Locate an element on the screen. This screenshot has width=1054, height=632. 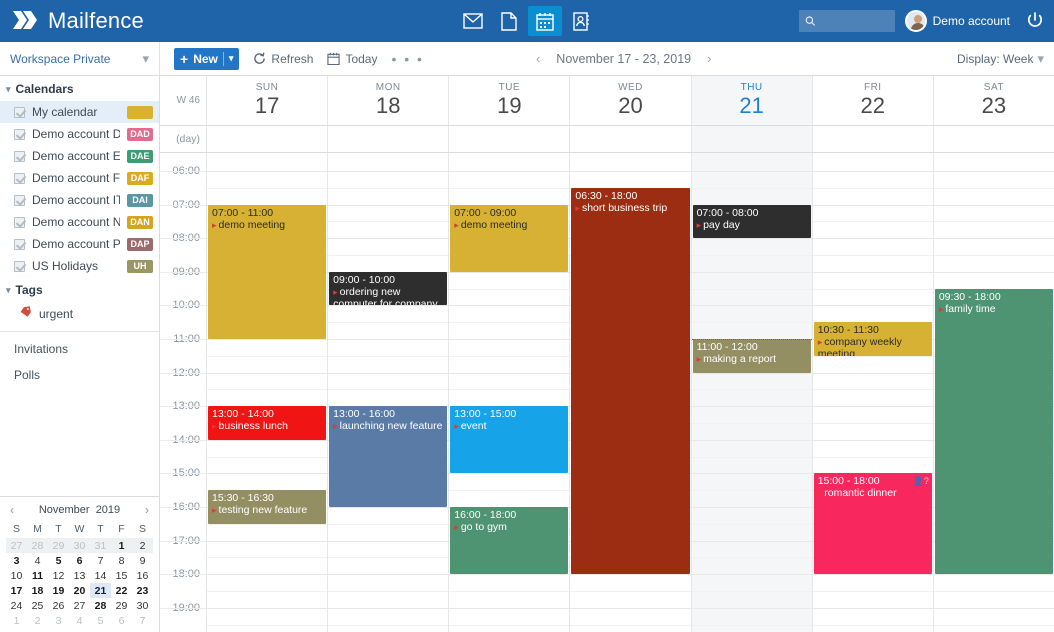
mini-calendar-day: 11 is located at coordinates (37, 575).